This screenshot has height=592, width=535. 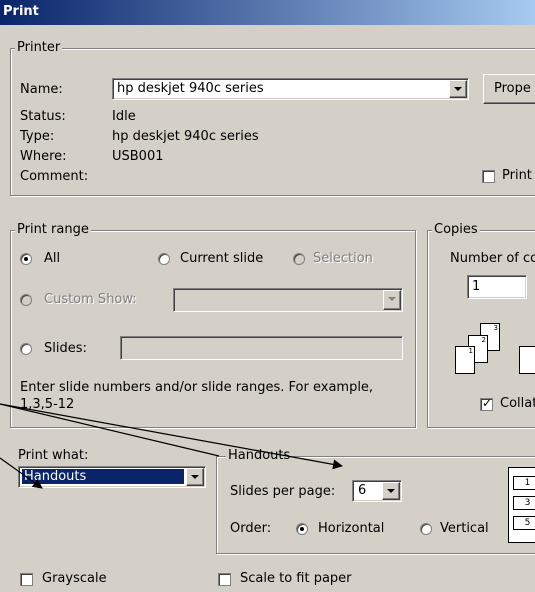 What do you see at coordinates (343, 258) in the screenshot?
I see `selection-label: Selection` at bounding box center [343, 258].